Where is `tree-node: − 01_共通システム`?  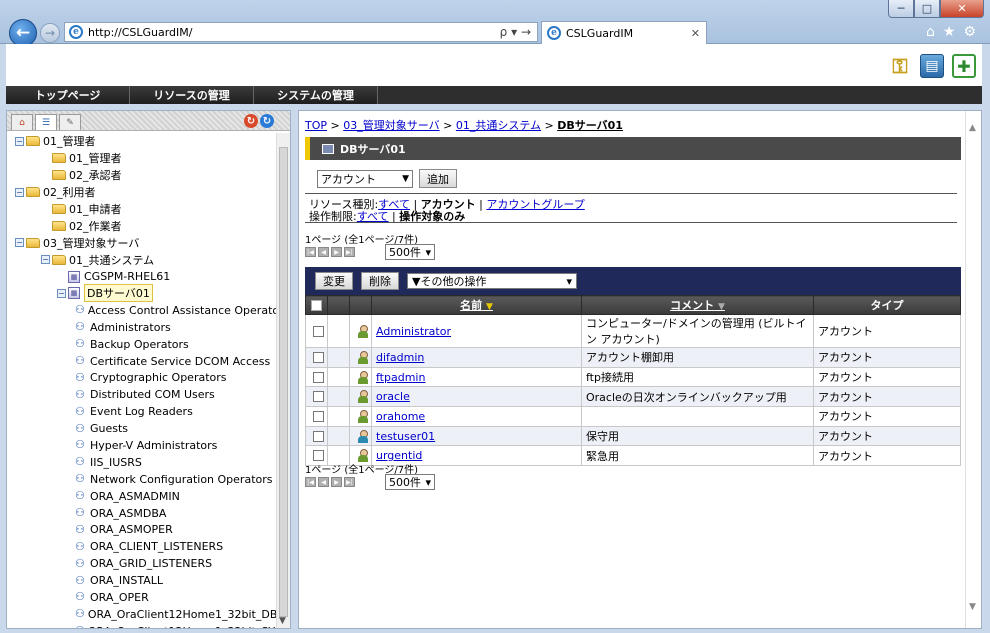 tree-node: − 01_共通システム is located at coordinates (141, 259).